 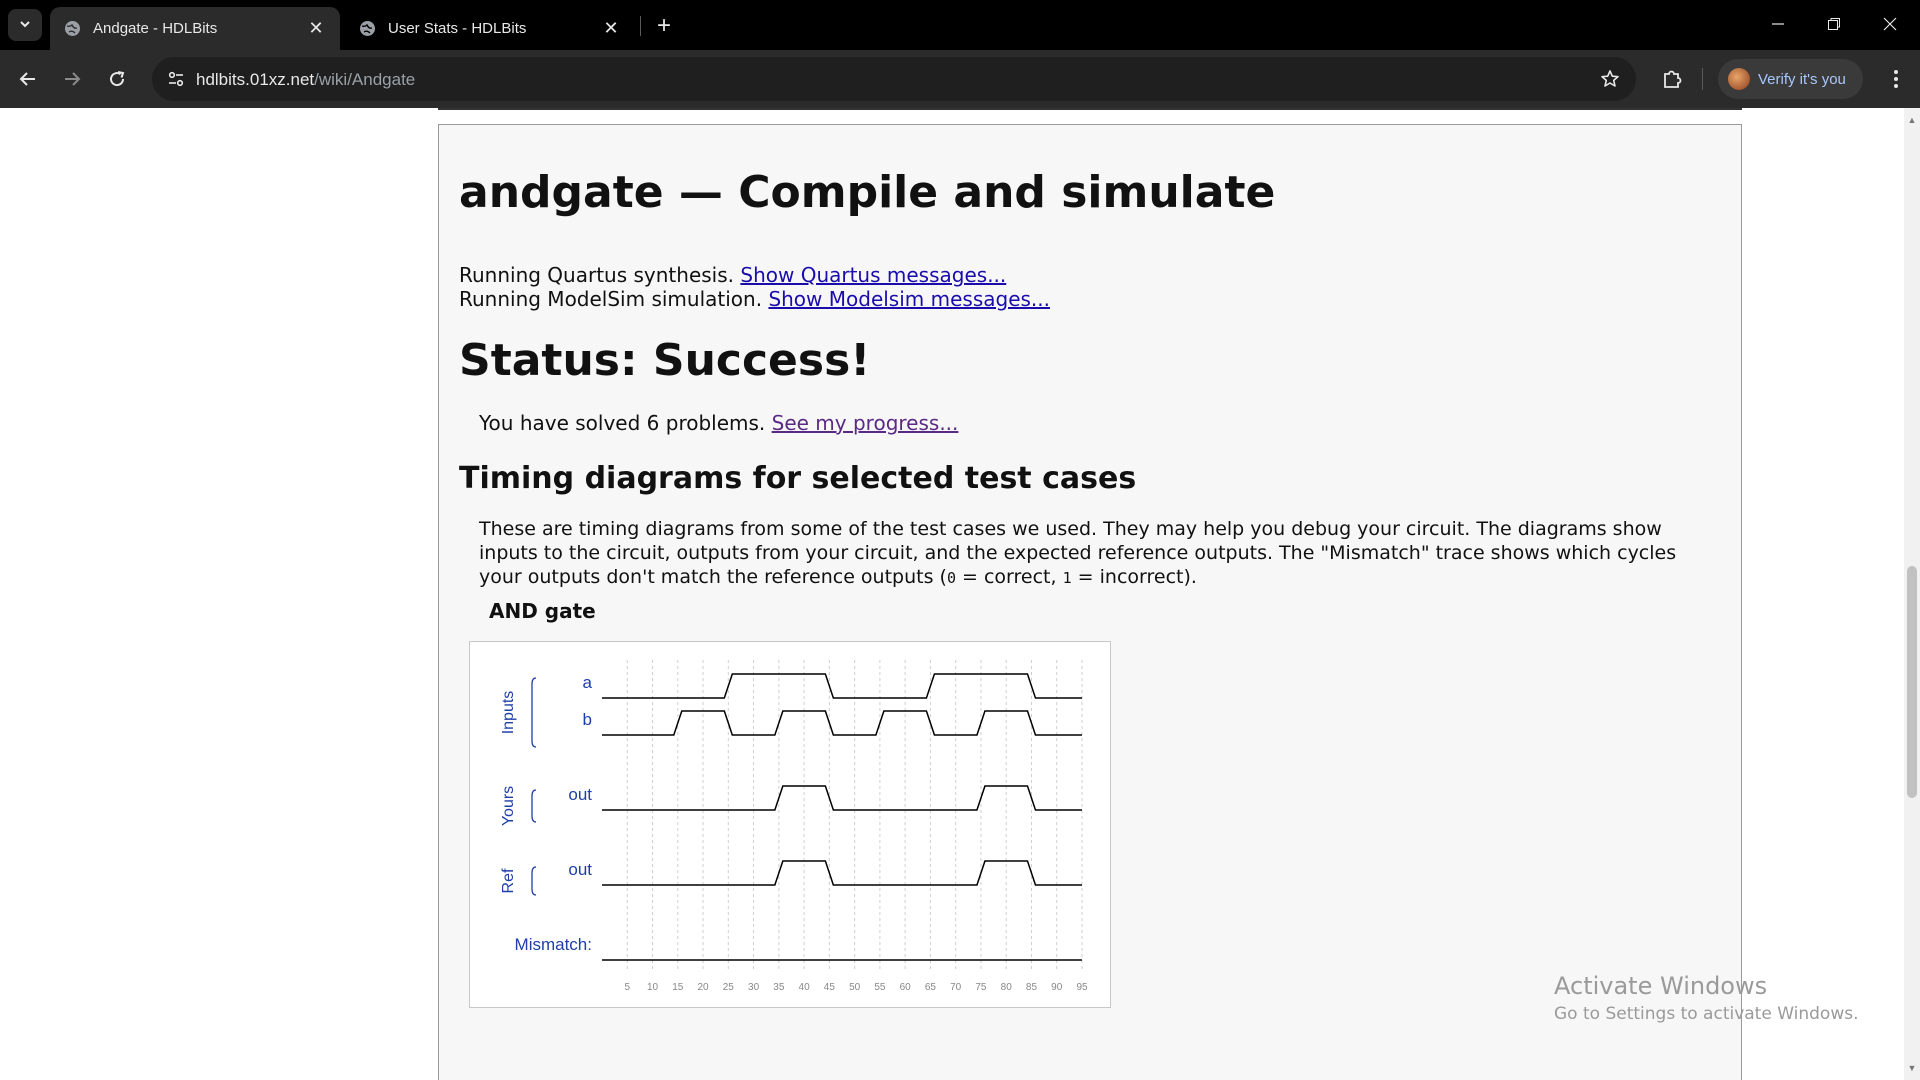 I want to click on scroll-down-icon: ▼, so click(x=1912, y=1068).